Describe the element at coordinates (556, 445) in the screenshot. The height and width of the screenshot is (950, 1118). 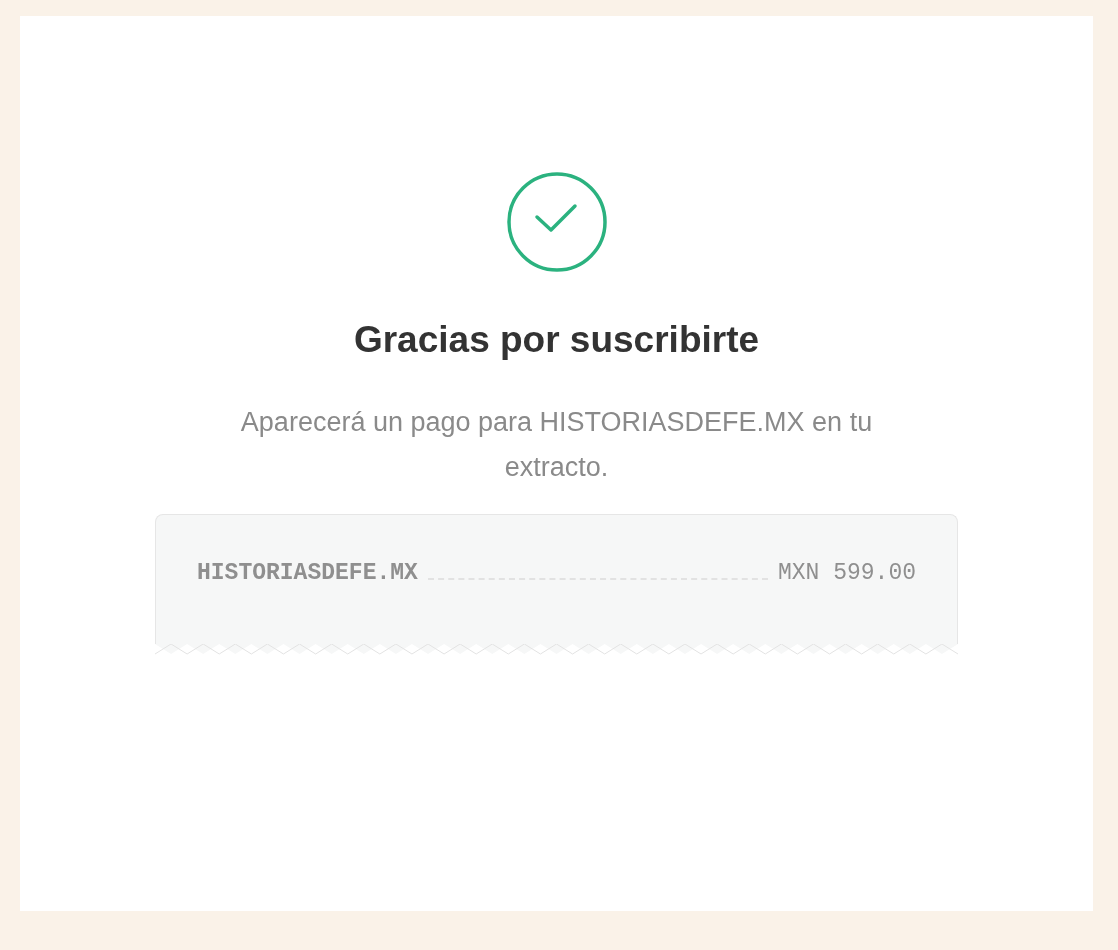
I see `statement-message: Aparecerá un pago para HISTORIASDEFE.MX en tu extracto.` at that location.